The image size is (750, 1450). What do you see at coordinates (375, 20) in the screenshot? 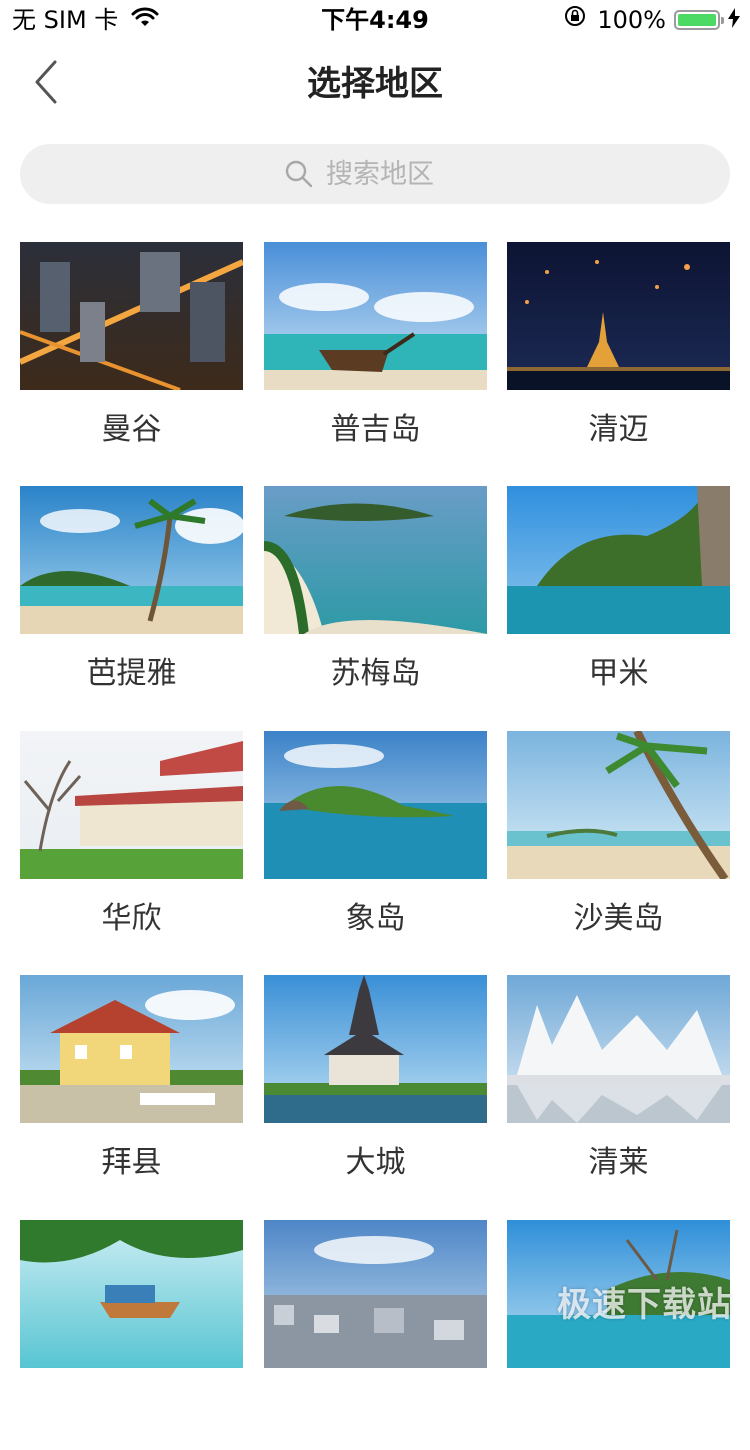
I see `status-bar: 无 SIM 卡 下午4:49 100%` at bounding box center [375, 20].